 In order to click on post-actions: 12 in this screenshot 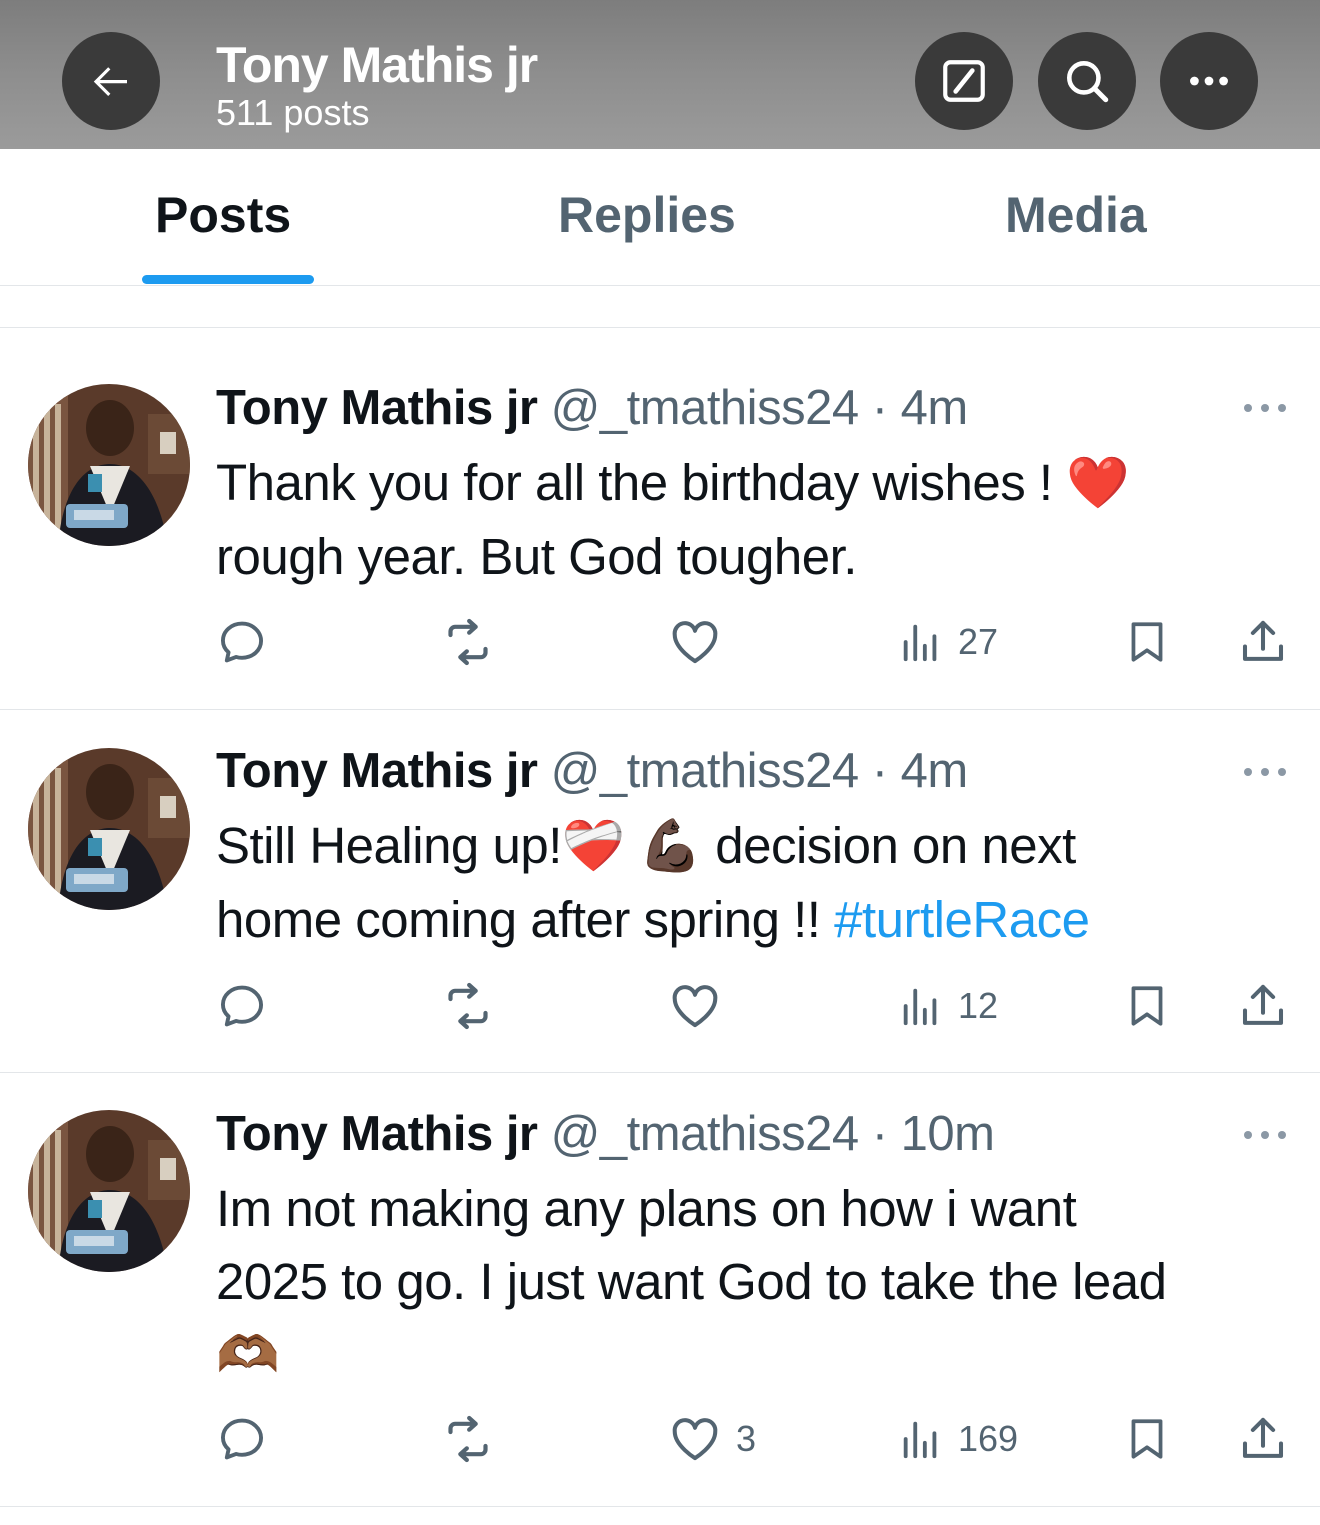, I will do `click(660, 1006)`.